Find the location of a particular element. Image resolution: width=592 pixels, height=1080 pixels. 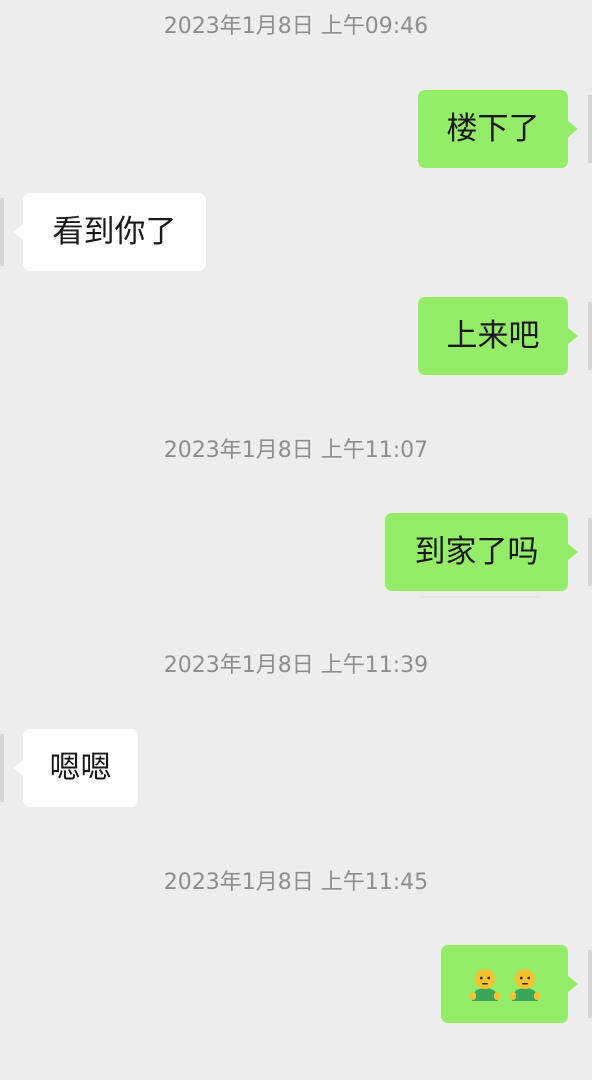

message-bubble-incoming: 看到你了 is located at coordinates (109, 232).